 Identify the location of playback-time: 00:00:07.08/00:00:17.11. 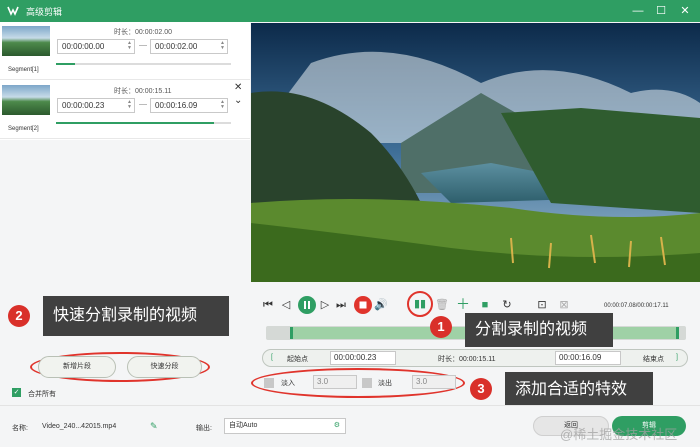
(636, 306).